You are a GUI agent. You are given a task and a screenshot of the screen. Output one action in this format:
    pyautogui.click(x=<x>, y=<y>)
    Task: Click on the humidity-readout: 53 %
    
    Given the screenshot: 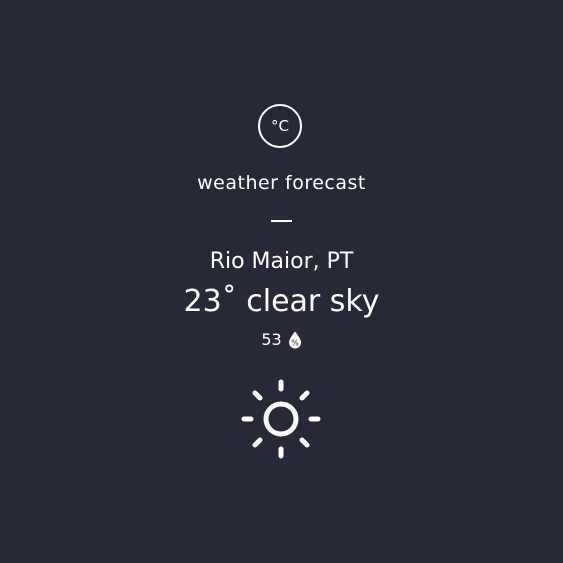 What is the action you would take?
    pyautogui.click(x=281, y=339)
    